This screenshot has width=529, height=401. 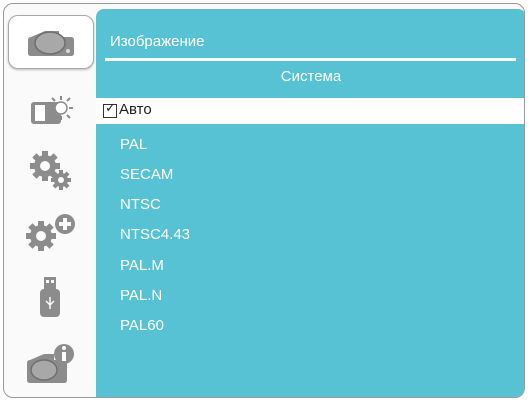 I want to click on tab-image, so click(x=51, y=42).